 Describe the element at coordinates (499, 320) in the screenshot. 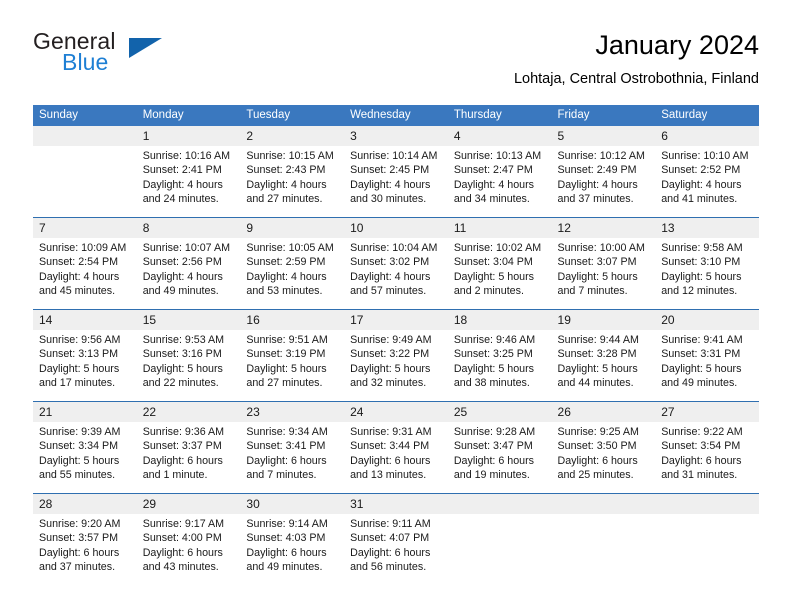

I see `day-number: 18` at that location.